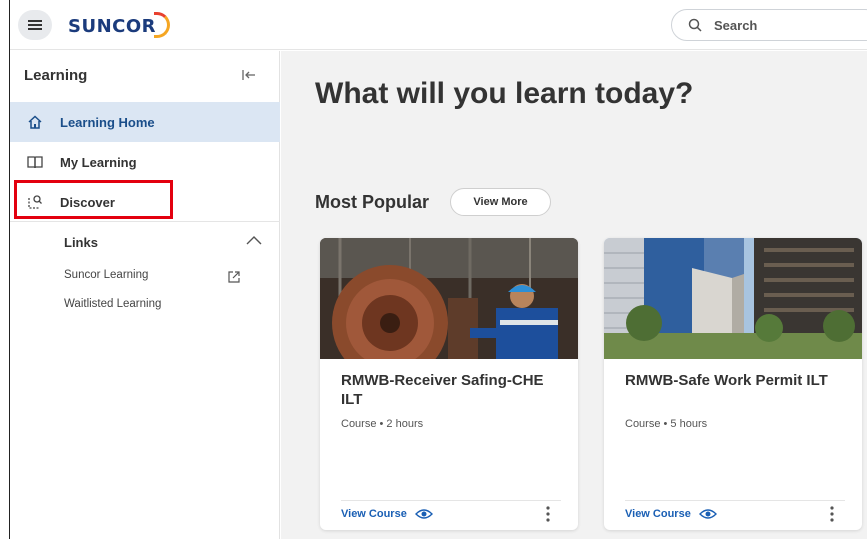  What do you see at coordinates (666, 424) in the screenshot?
I see `course-meta: Course • 5 hours` at bounding box center [666, 424].